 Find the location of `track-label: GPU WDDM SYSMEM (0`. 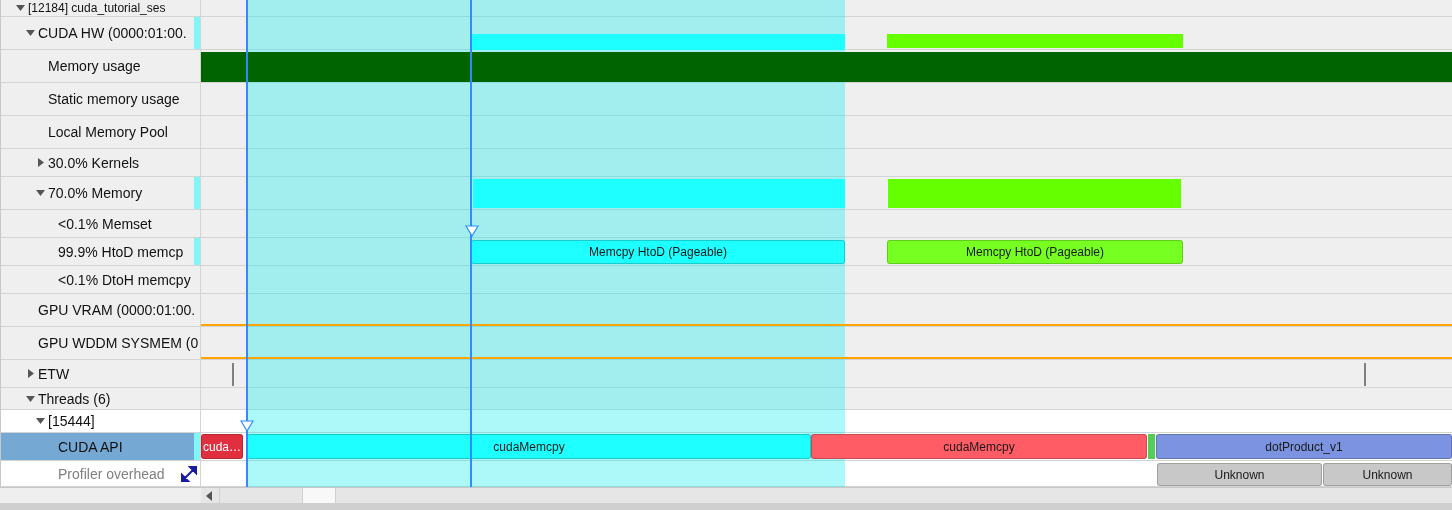

track-label: GPU WDDM SYSMEM (0 is located at coordinates (118, 343).